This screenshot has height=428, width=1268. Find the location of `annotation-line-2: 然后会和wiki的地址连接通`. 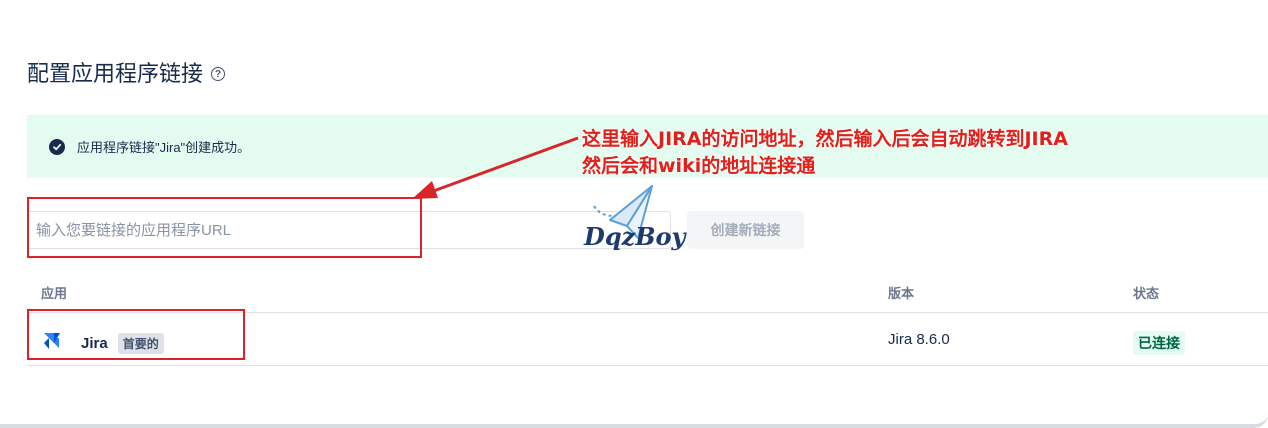

annotation-line-2: 然后会和wiki的地址连接通 is located at coordinates (699, 166).